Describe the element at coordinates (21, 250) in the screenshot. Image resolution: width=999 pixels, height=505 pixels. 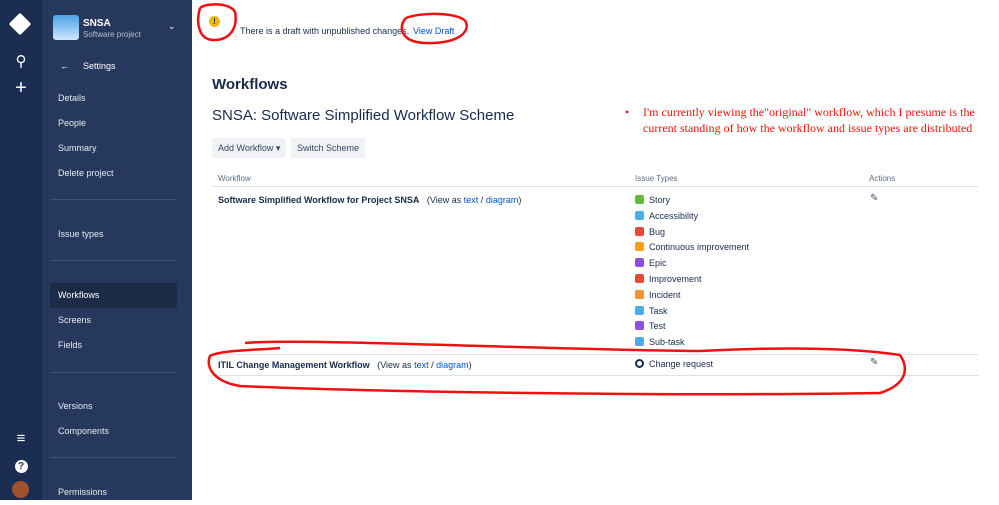
I see `global-nav: ⚲ + ≡ ?` at that location.